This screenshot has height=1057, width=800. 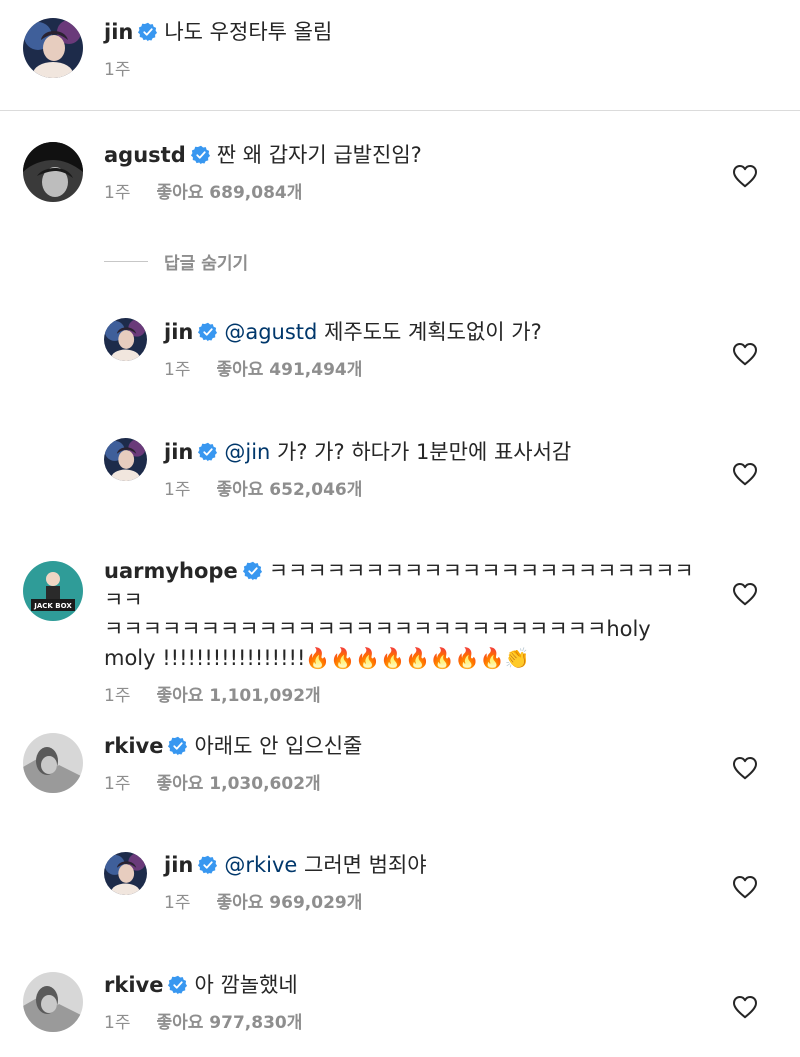 I want to click on hide-replies-button: 답글 숨기기, so click(x=176, y=261).